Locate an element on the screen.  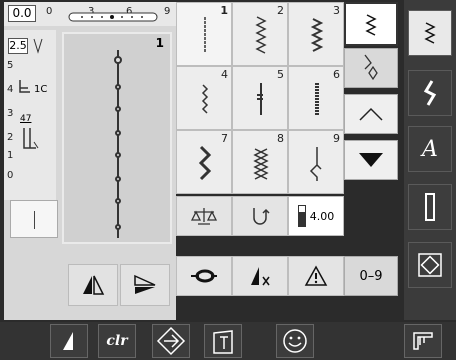
mirror-horizontal-button is located at coordinates (93, 285).